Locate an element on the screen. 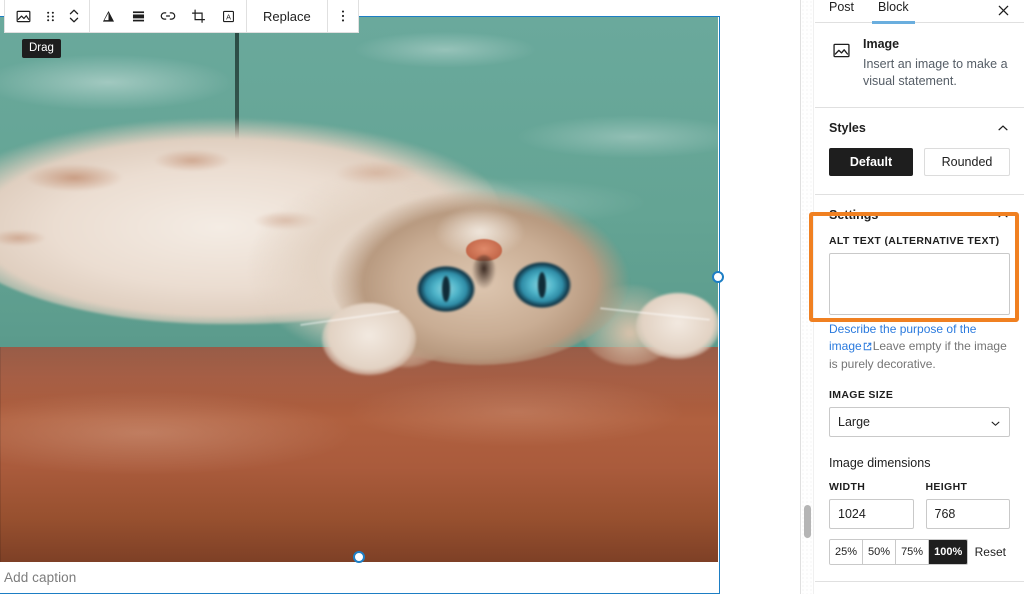  image-size-select: Large is located at coordinates (919, 421).